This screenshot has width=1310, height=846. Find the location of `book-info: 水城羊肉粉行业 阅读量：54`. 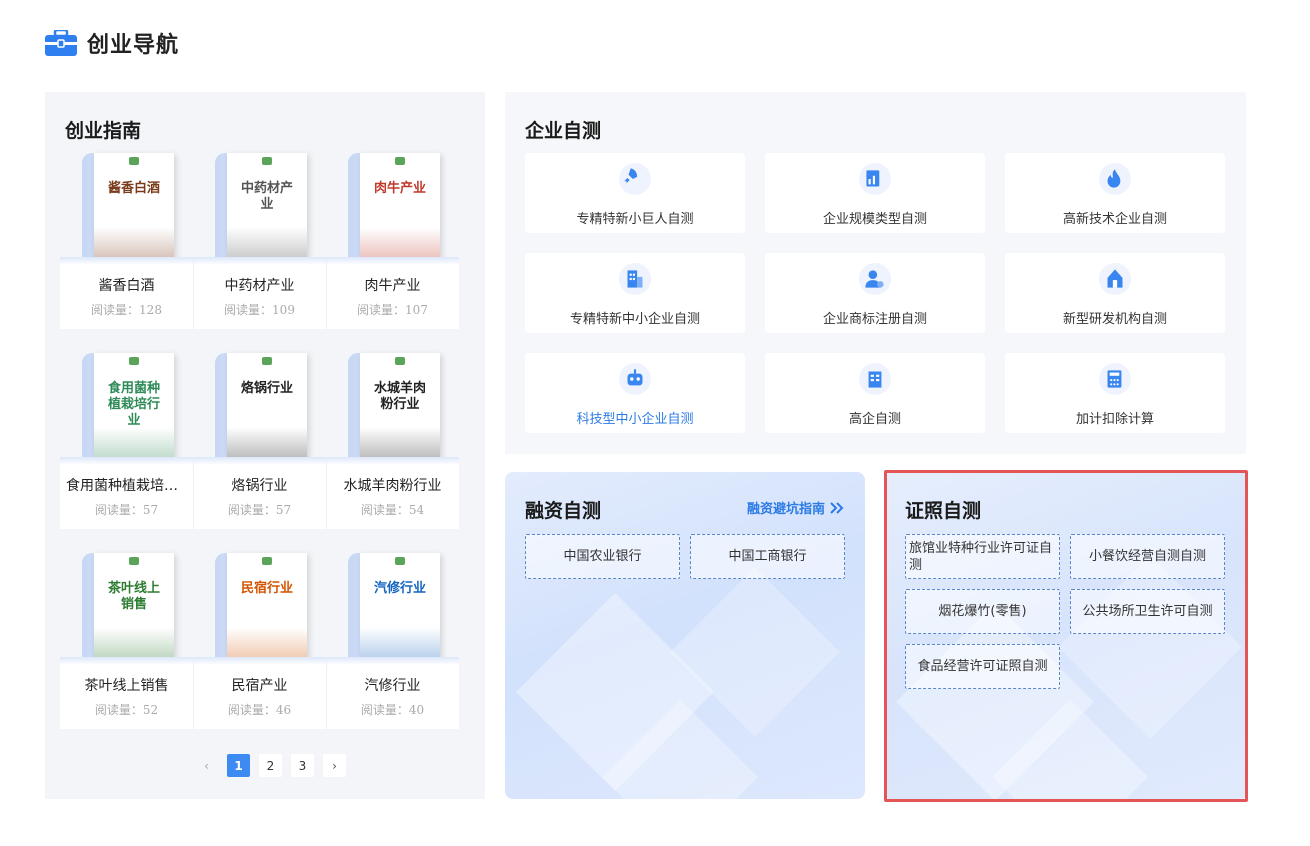

book-info: 水城羊肉粉行业 阅读量：54 is located at coordinates (392, 493).